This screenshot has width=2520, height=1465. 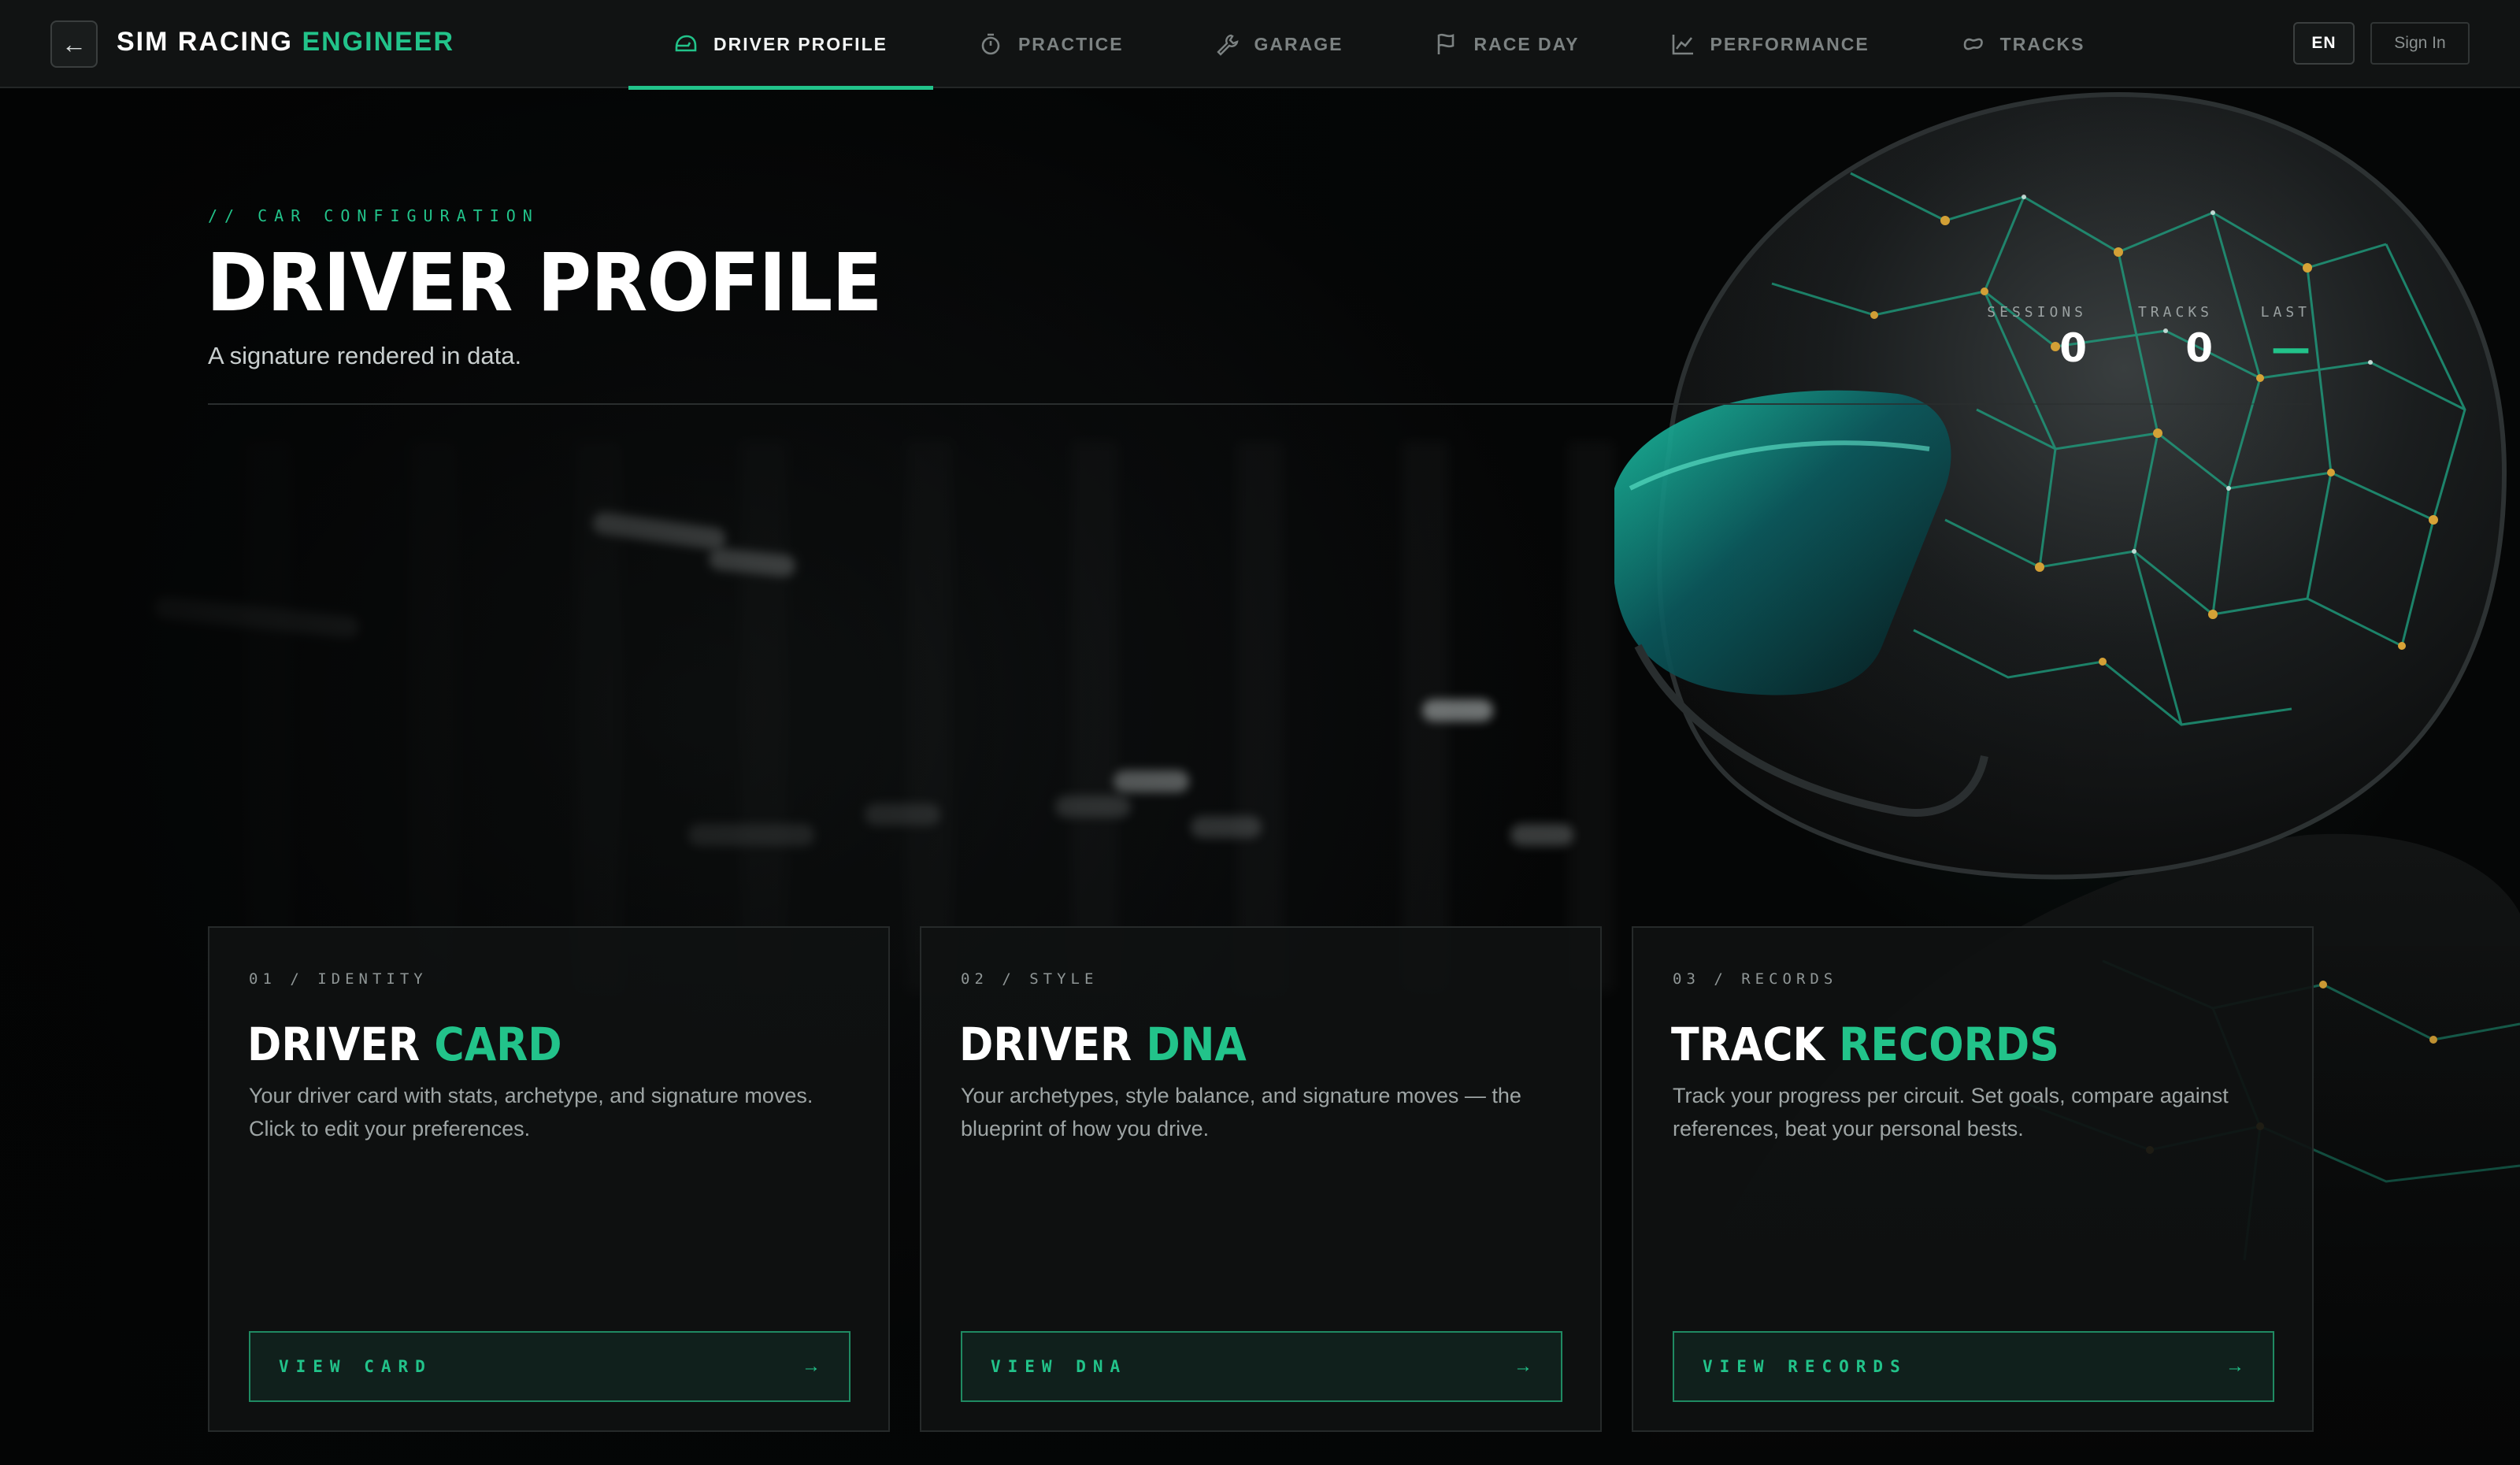 What do you see at coordinates (2420, 43) in the screenshot?
I see `sign-in-button: Sign In` at bounding box center [2420, 43].